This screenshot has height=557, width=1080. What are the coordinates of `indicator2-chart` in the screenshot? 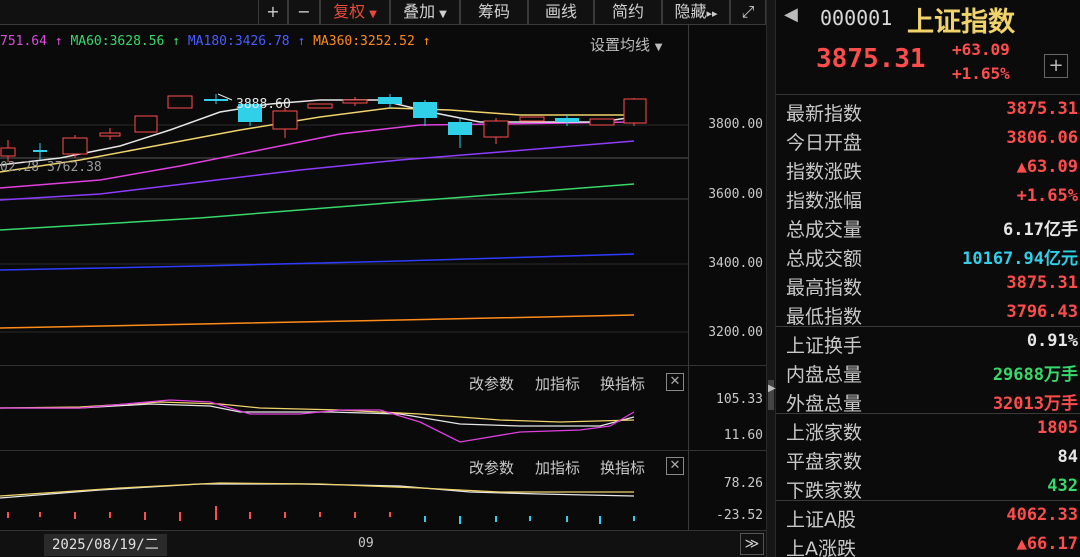 It's located at (344, 503).